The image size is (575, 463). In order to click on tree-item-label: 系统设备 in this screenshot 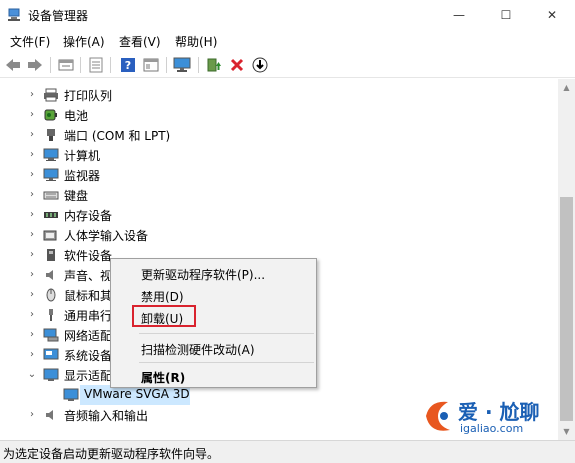, I will do `click(88, 356)`.